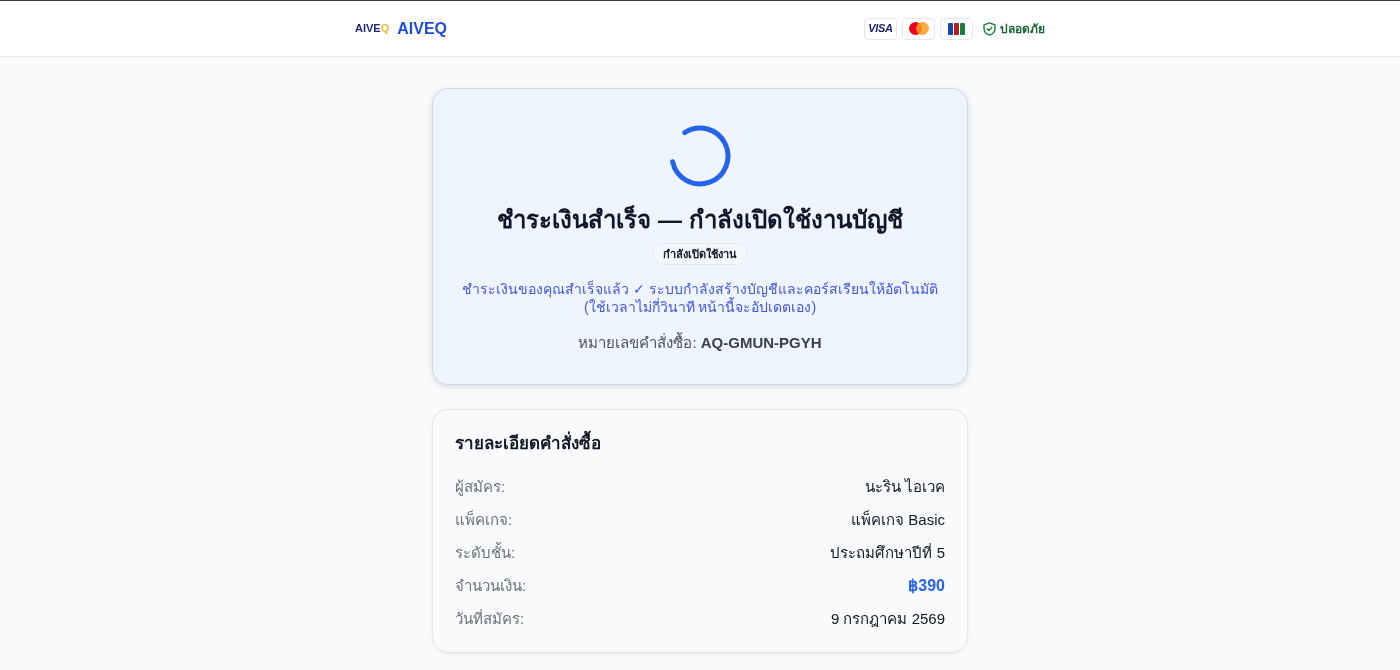 The image size is (1400, 670). I want to click on status-badge: กำลังเปิดใช้งาน, so click(700, 254).